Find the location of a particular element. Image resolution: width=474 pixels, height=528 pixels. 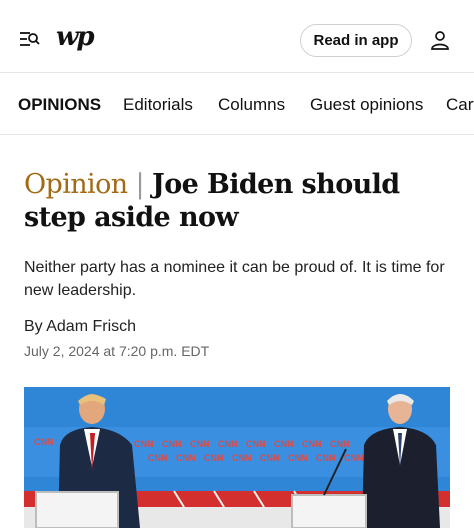

publish-timestamp: July 2, 2024 at 7:20 p.m. EDT is located at coordinates (117, 351).